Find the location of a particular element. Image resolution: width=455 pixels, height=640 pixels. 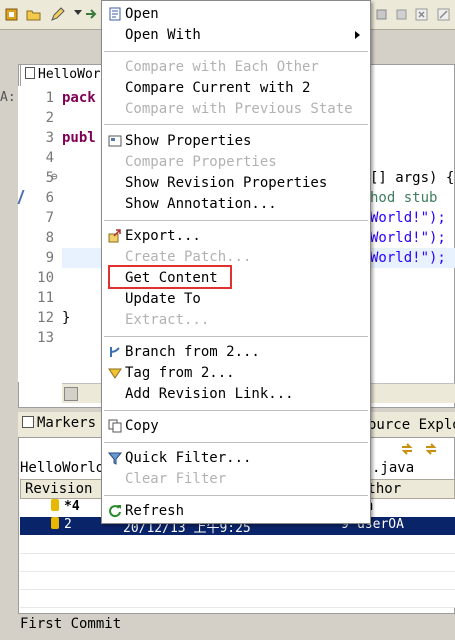

line-number: 10 is located at coordinates (45, 278).